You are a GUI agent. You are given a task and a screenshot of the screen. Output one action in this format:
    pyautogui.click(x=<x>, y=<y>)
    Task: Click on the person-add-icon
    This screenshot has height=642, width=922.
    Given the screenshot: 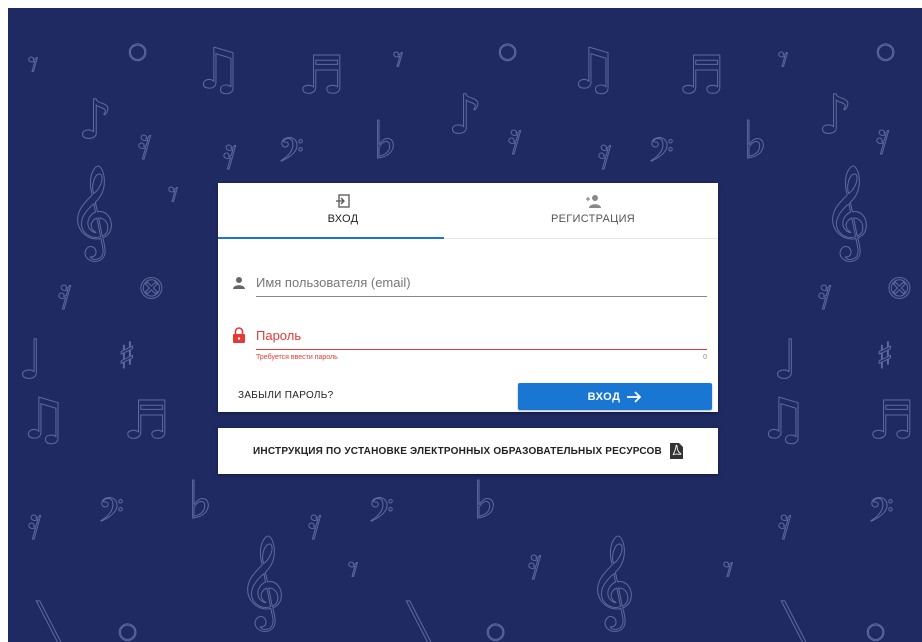 What is the action you would take?
    pyautogui.click(x=593, y=201)
    